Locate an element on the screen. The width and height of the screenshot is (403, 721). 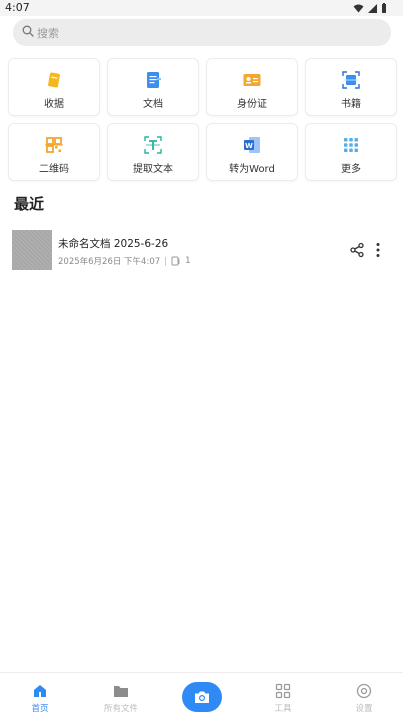
nav-label: 所有文件 is located at coordinates (120, 709).